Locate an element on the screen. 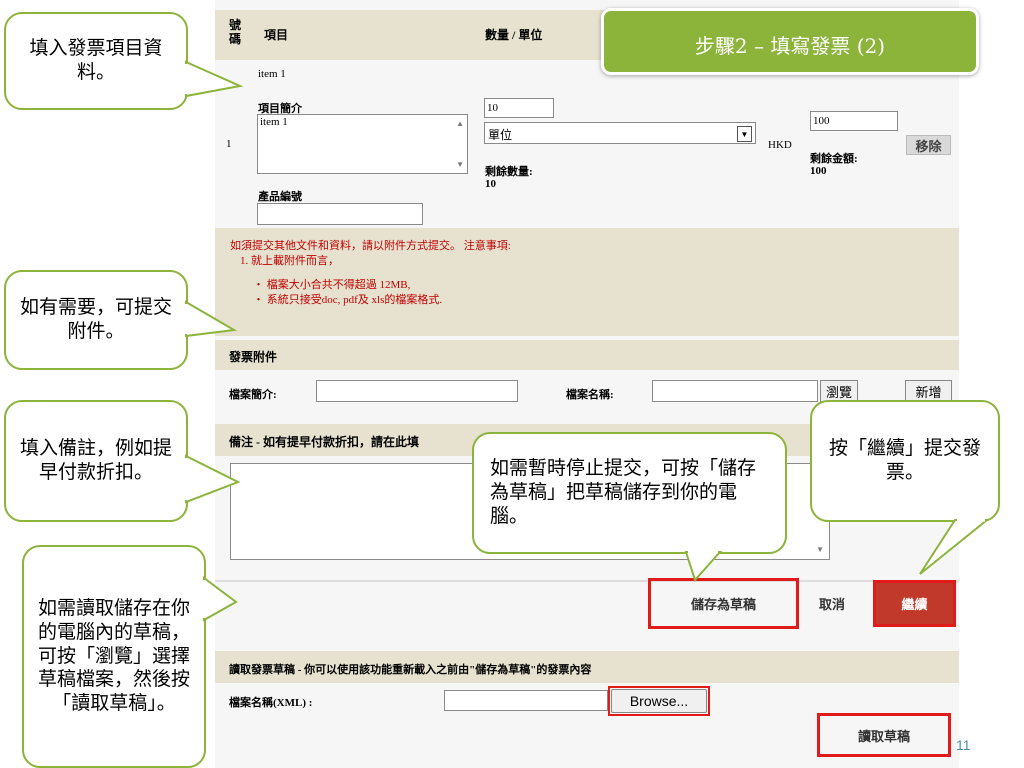 This screenshot has width=1024, height=768. dropdown-arrow-icon: ▼ is located at coordinates (744, 134).